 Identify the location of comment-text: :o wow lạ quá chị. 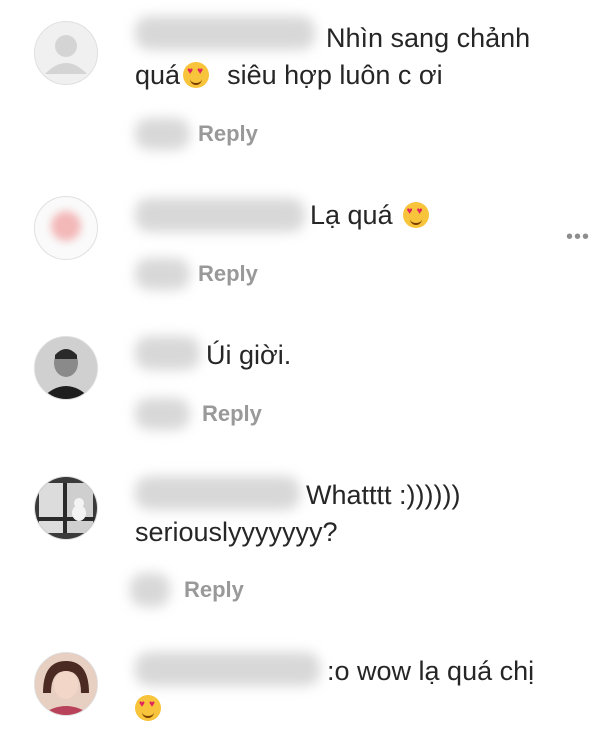
(431, 671).